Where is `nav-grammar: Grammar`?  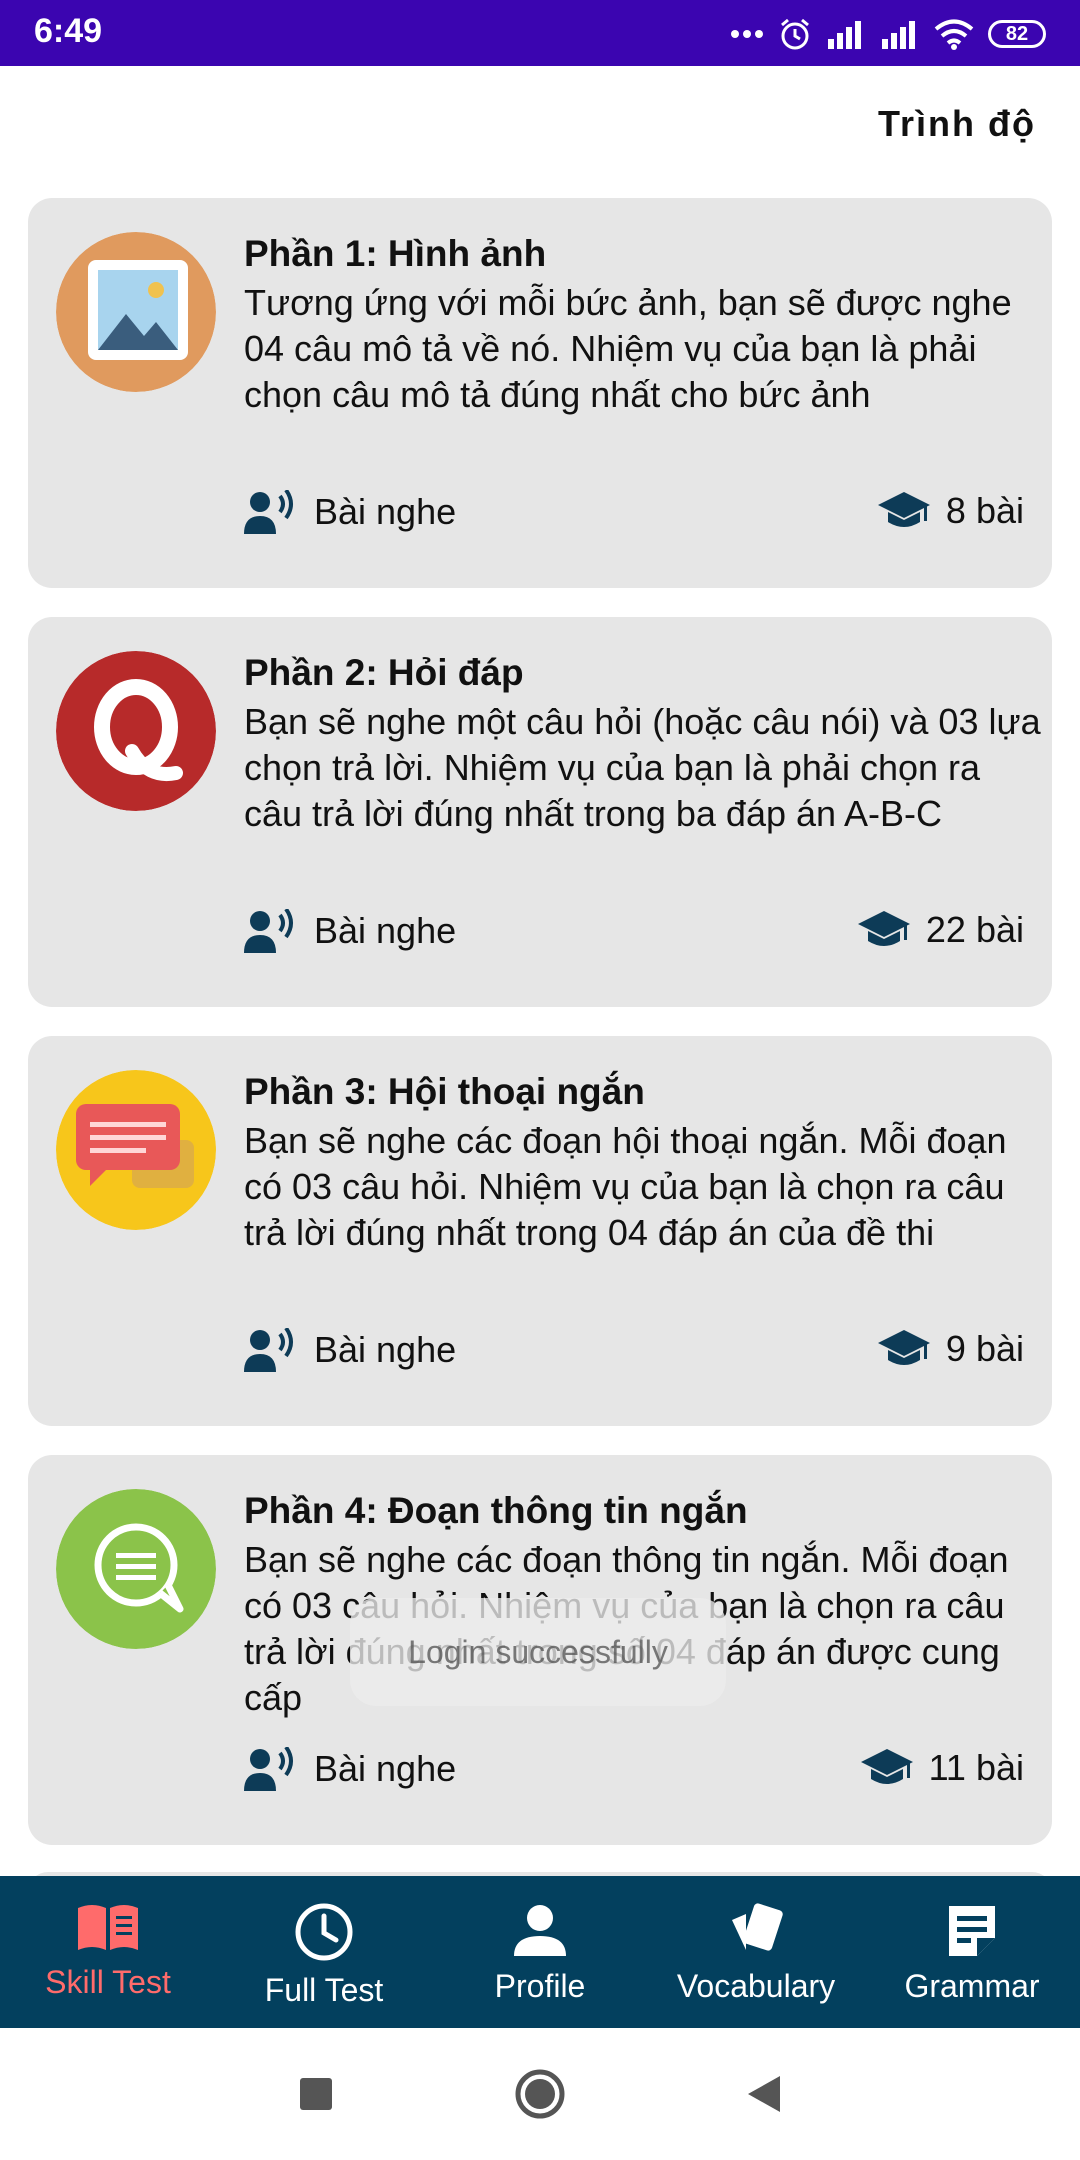 nav-grammar: Grammar is located at coordinates (972, 1952).